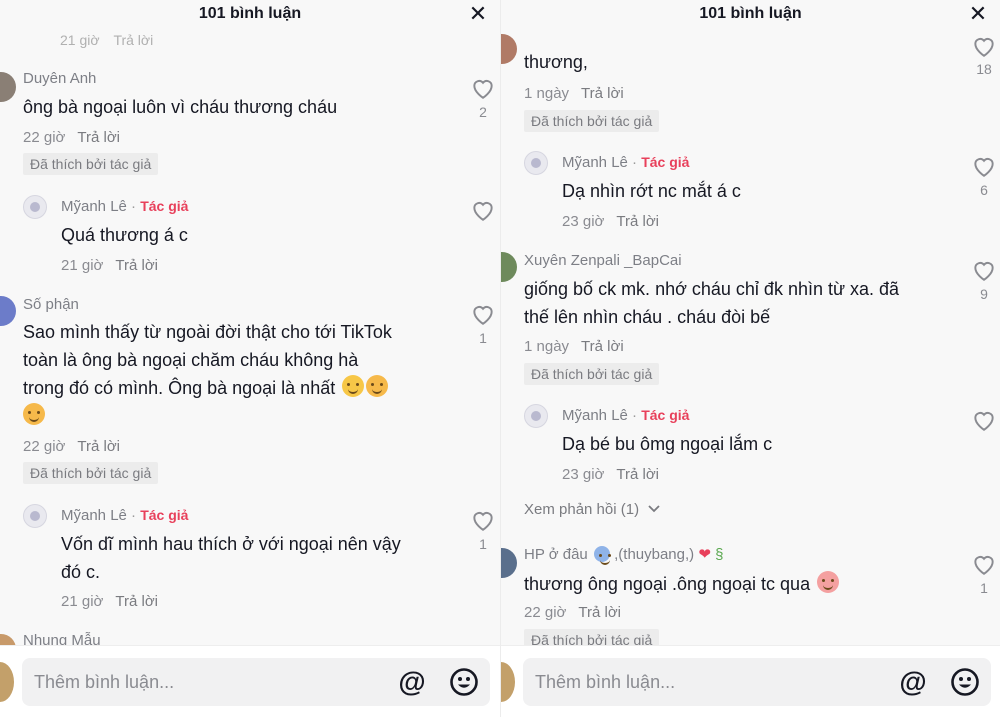  I want to click on comment-text: ông bà ngoại luôn vì cháu thương cháu, so click(180, 107).